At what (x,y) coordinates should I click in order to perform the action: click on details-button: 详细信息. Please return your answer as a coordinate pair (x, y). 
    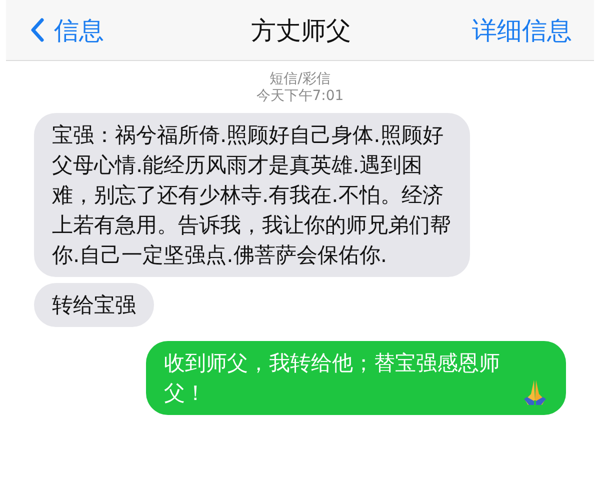
    Looking at the image, I should click on (522, 30).